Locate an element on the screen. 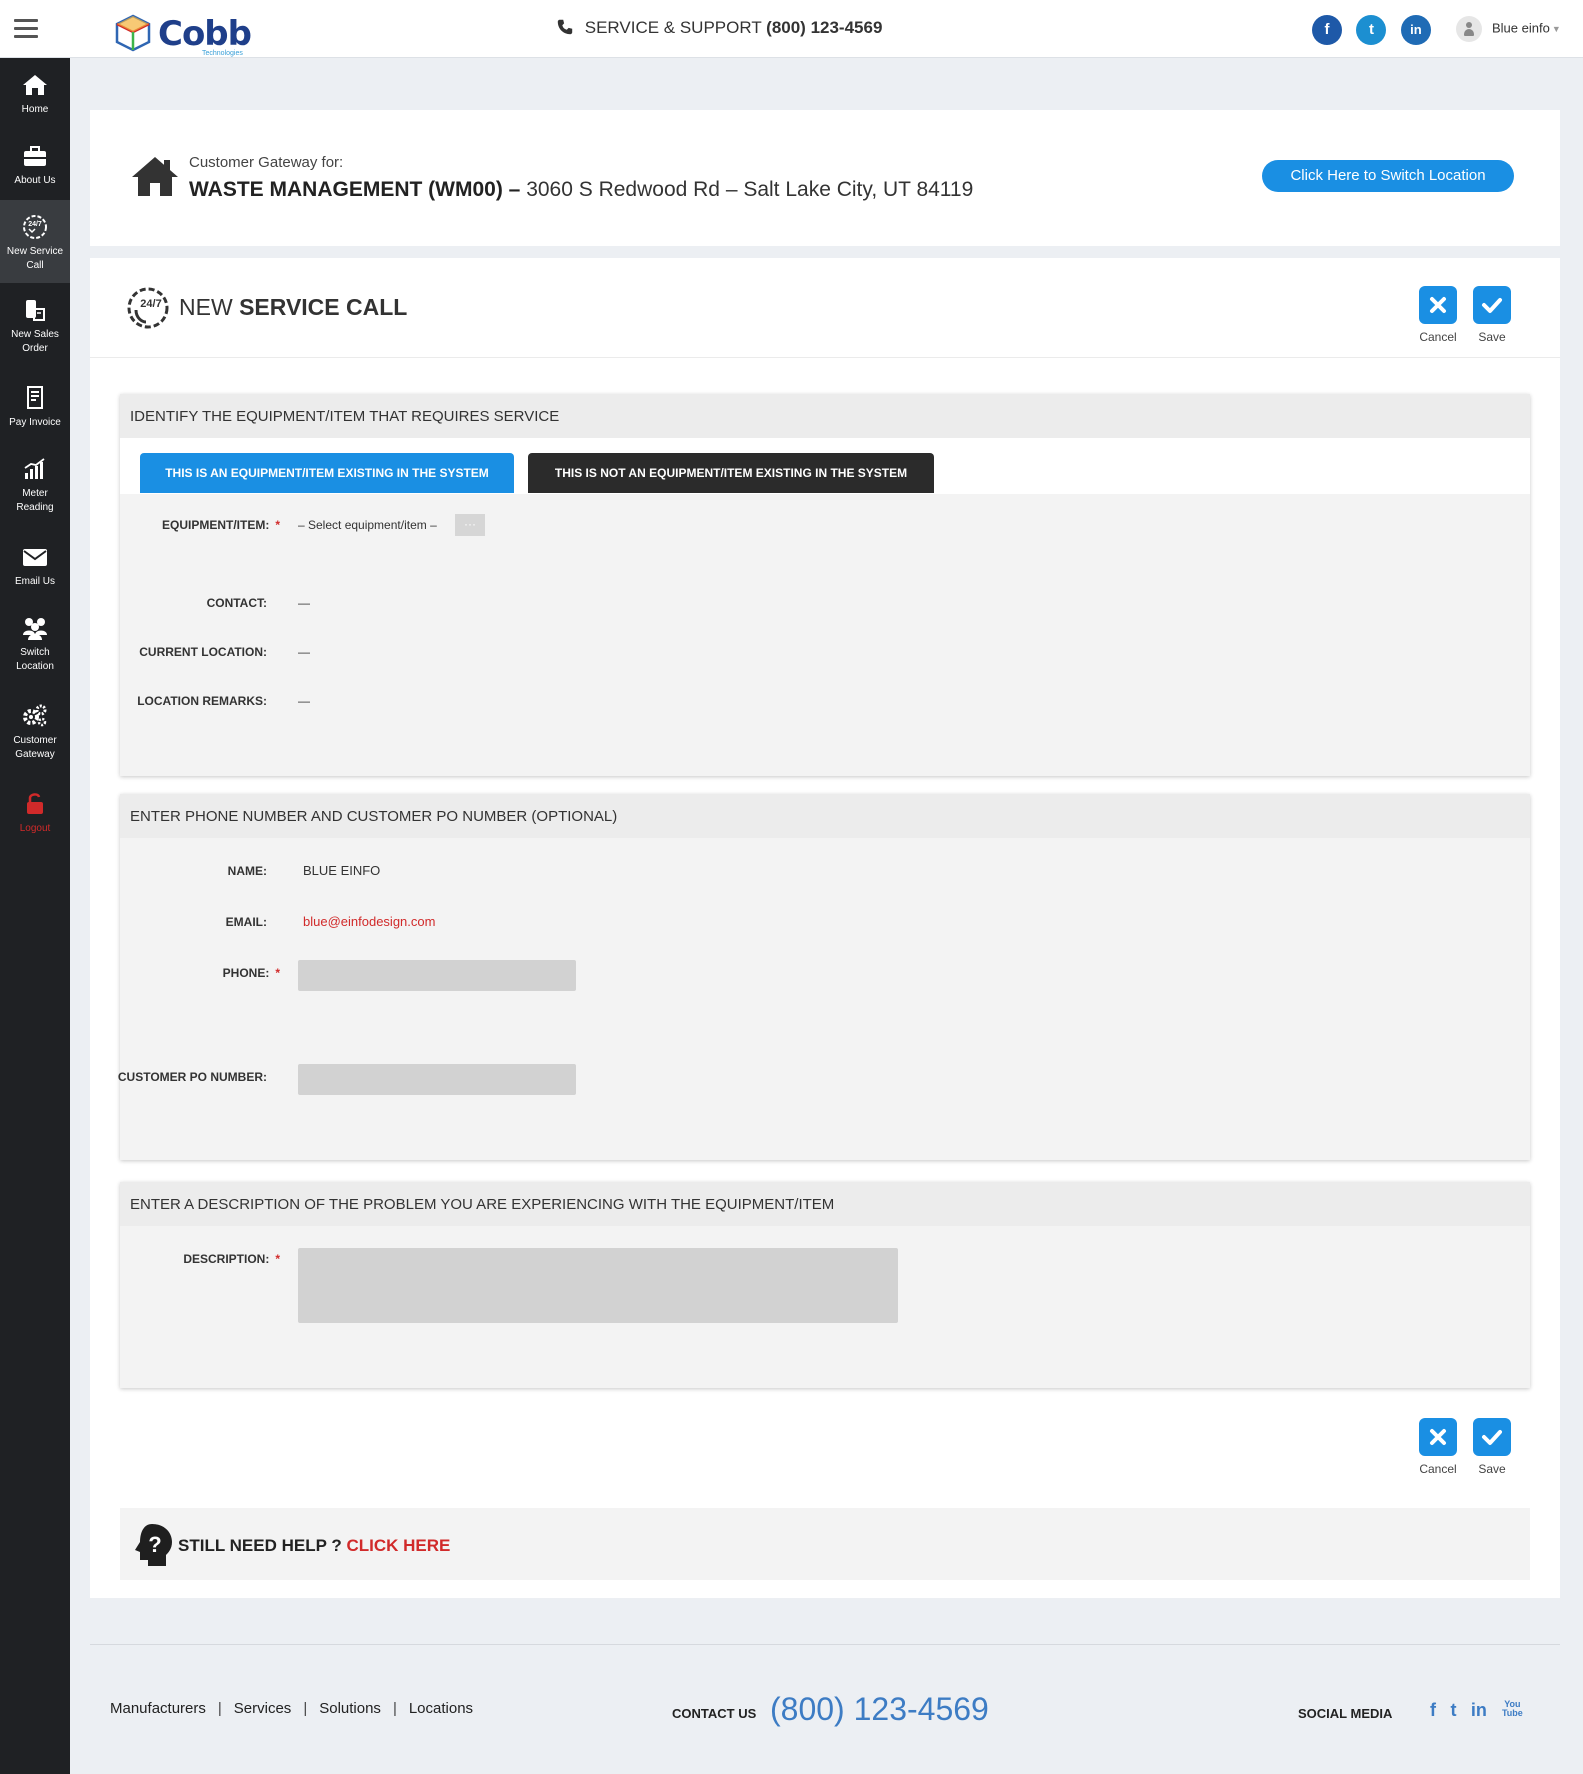  sidebar-item-logout: Logout is located at coordinates (35, 812).